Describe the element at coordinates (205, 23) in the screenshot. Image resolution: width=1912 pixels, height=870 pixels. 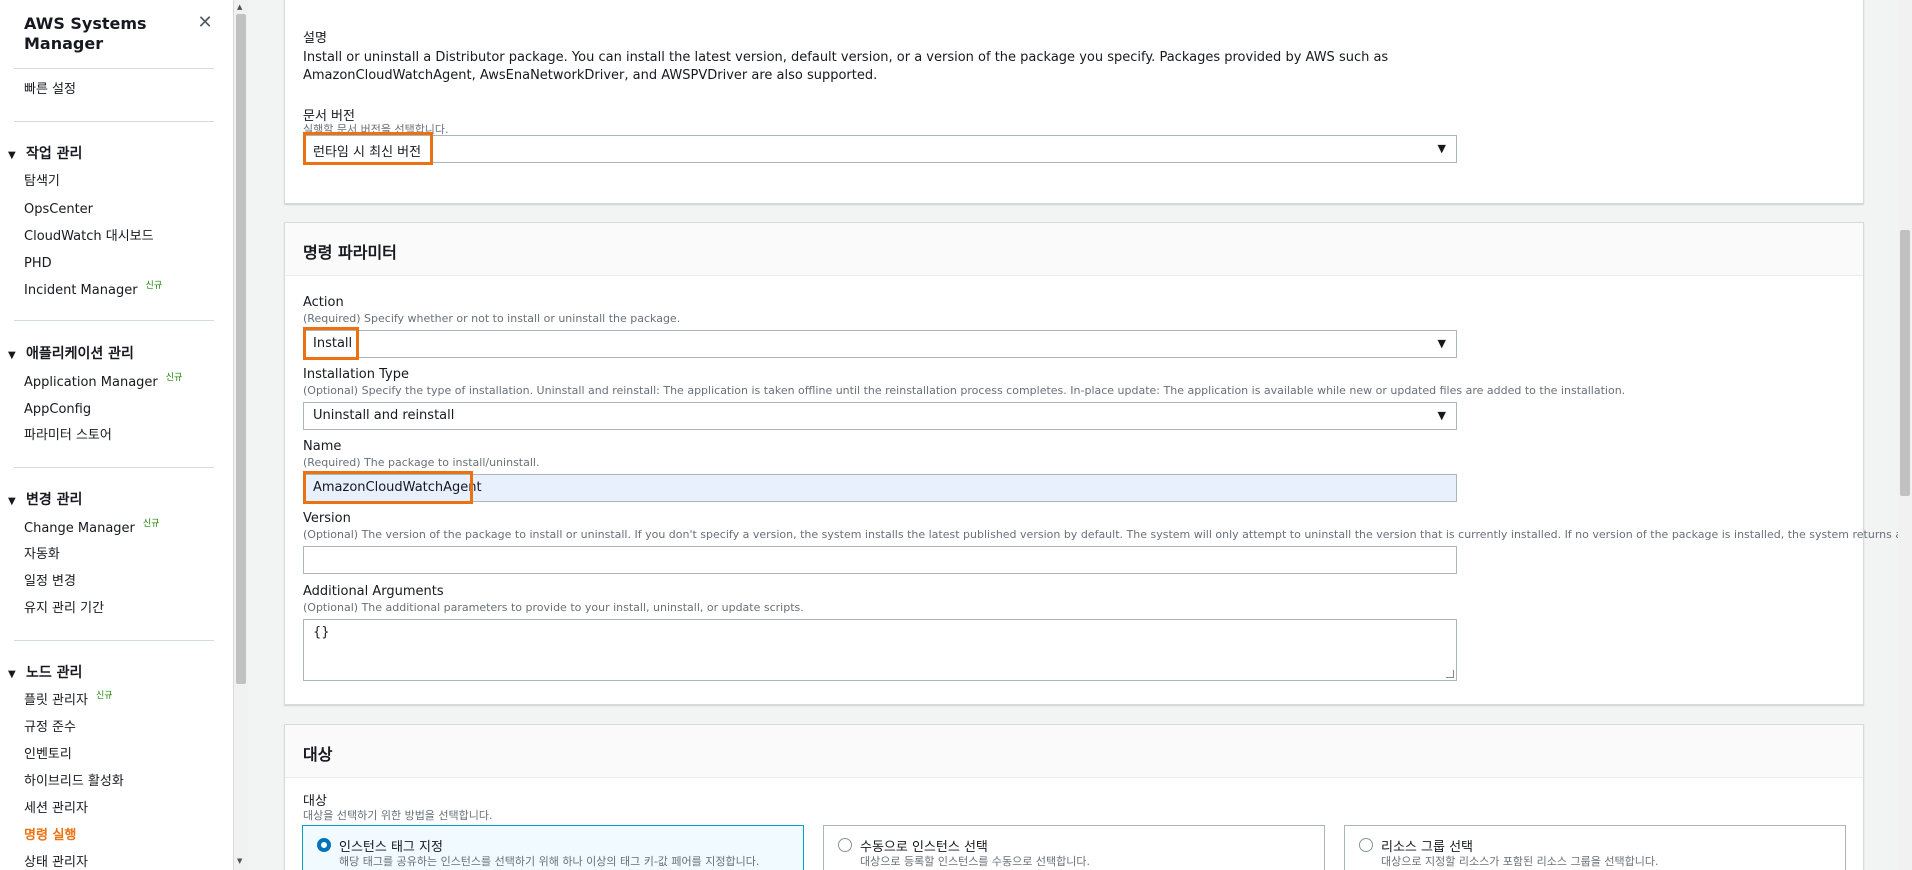
I see `close-icon: ✕` at that location.